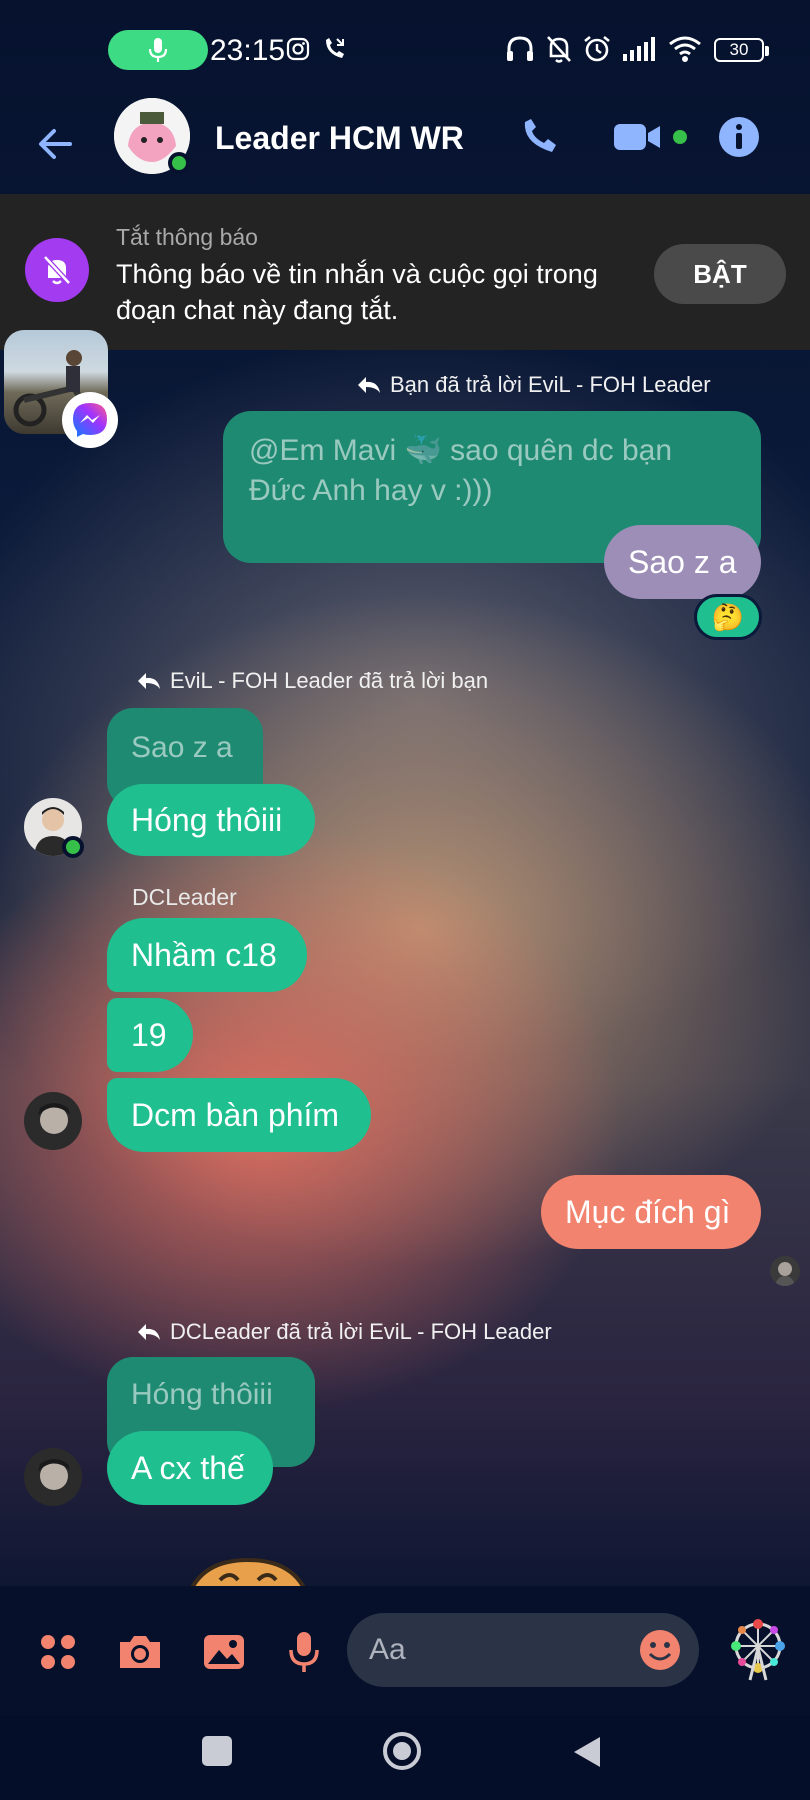 The image size is (810, 1800). What do you see at coordinates (648, 1211) in the screenshot?
I see `message-text: Mục đích gì` at bounding box center [648, 1211].